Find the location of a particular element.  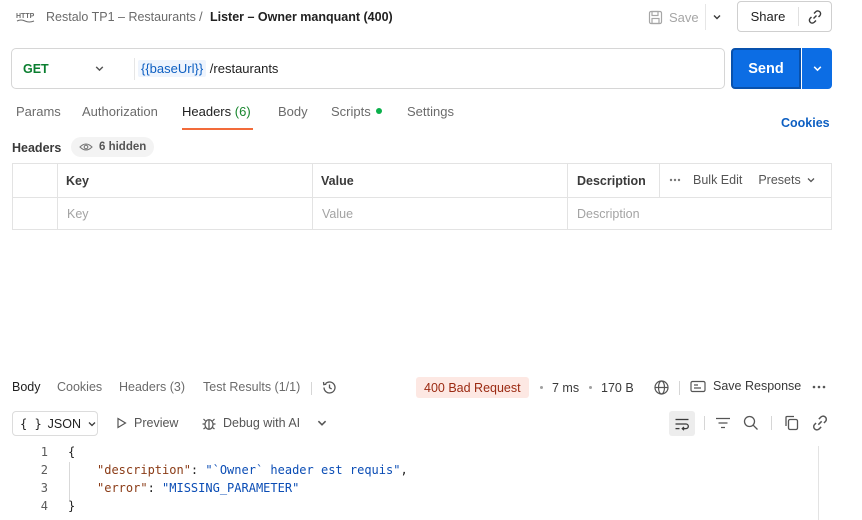

filter-icon is located at coordinates (723, 423).